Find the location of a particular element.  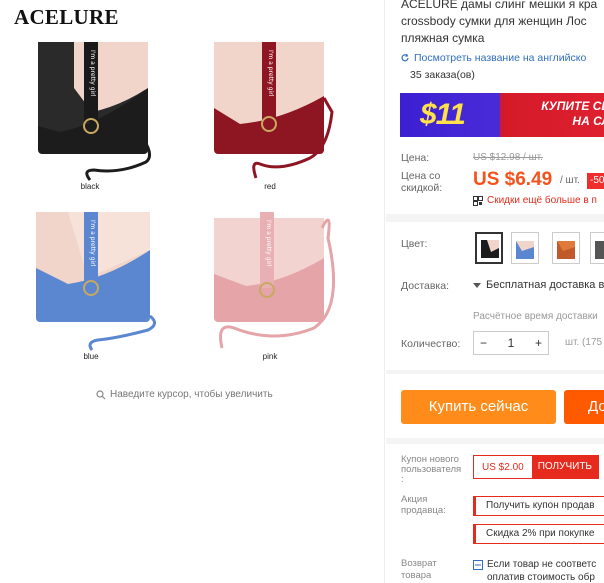

shipping-value: Бесплатная доставка в R is located at coordinates (545, 285).